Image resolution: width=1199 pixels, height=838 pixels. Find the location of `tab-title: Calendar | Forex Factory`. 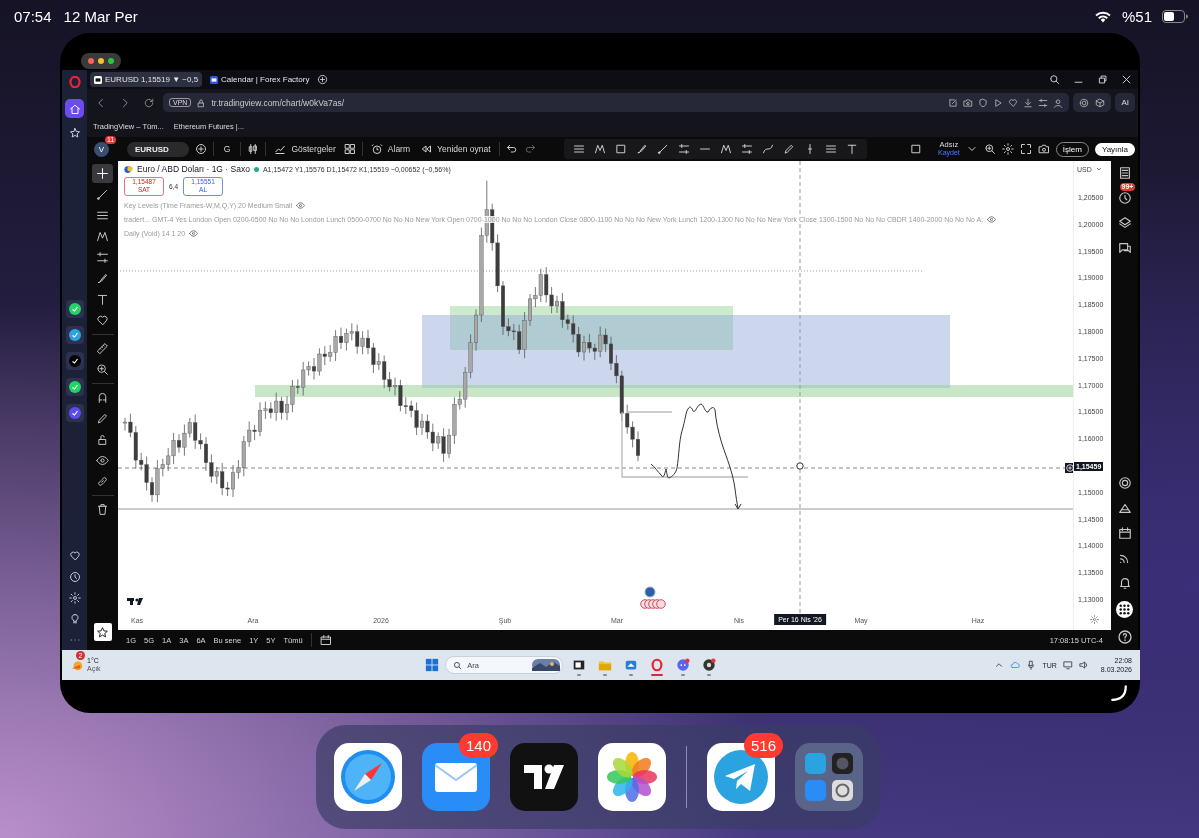

tab-title: Calendar | Forex Factory is located at coordinates (265, 79).